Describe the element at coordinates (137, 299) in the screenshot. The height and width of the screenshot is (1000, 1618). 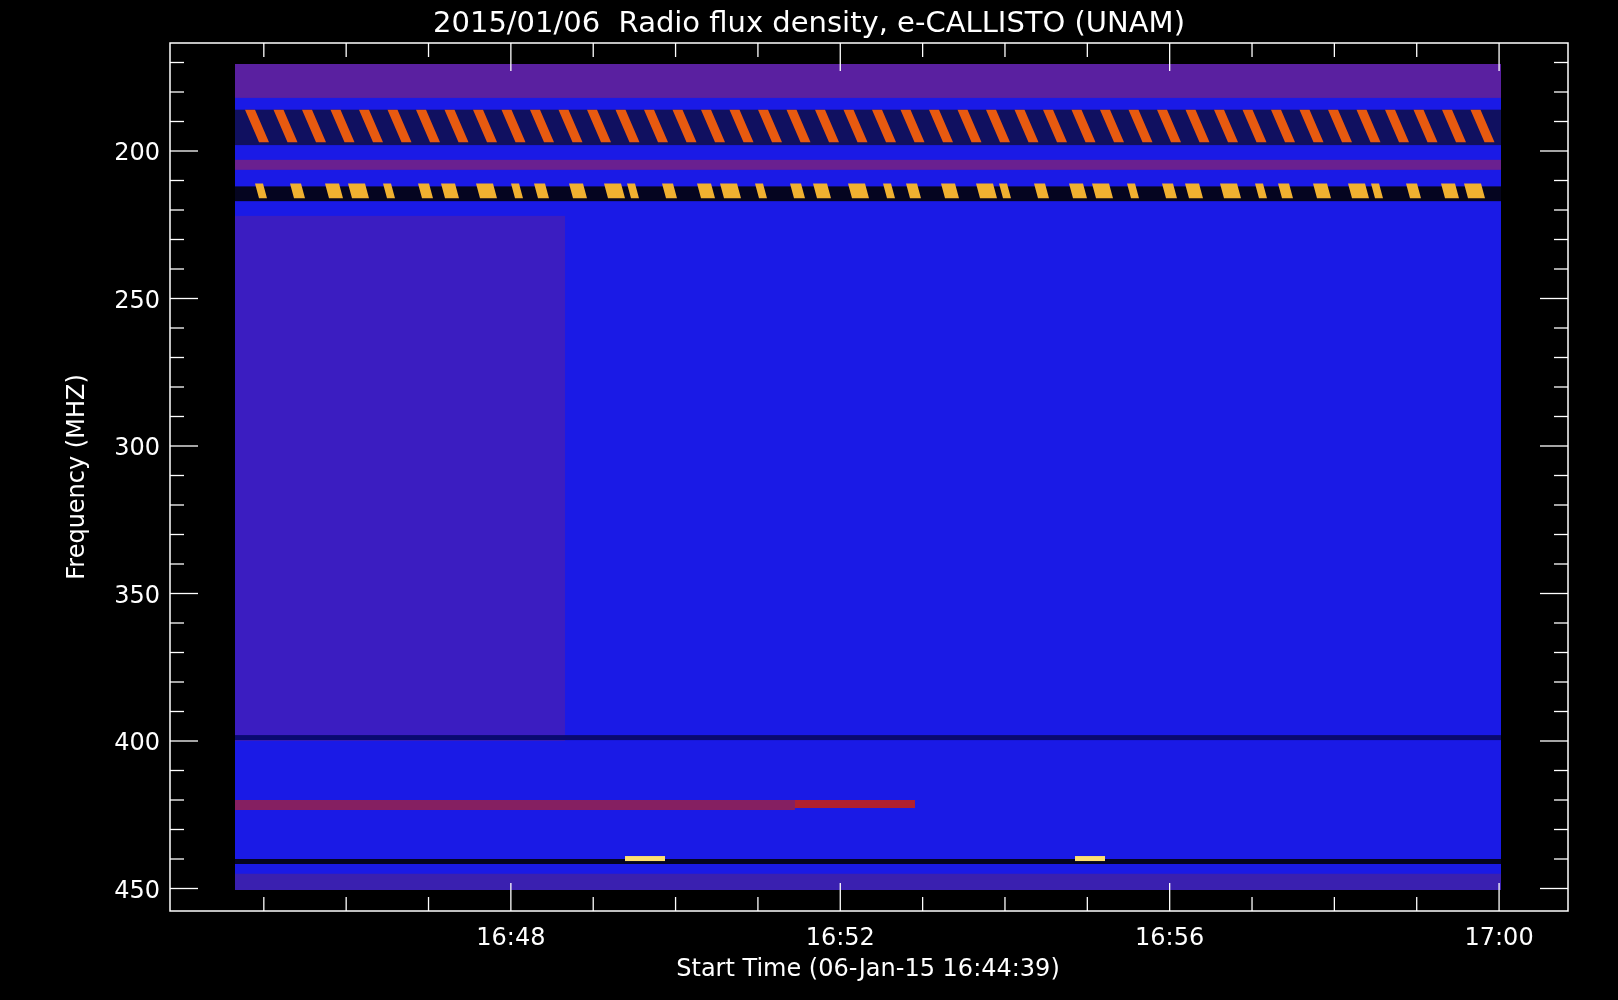
I see `y-tick-label: 250` at that location.